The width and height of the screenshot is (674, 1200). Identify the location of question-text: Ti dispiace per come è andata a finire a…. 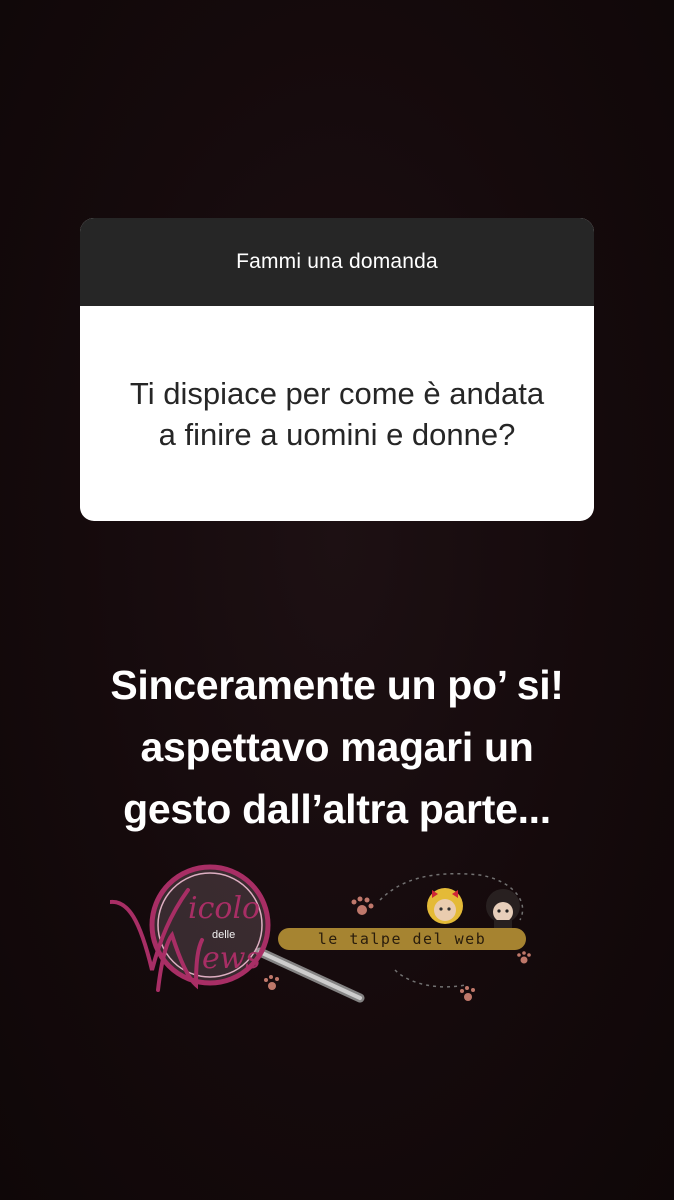
(337, 413).